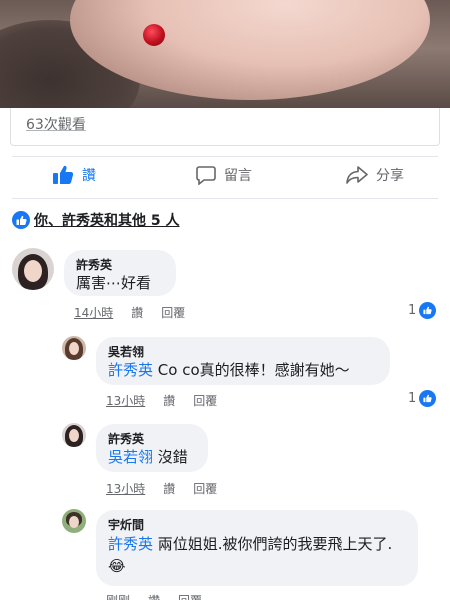 Image resolution: width=450 pixels, height=600 pixels. I want to click on view-count: 63次觀看, so click(56, 124).